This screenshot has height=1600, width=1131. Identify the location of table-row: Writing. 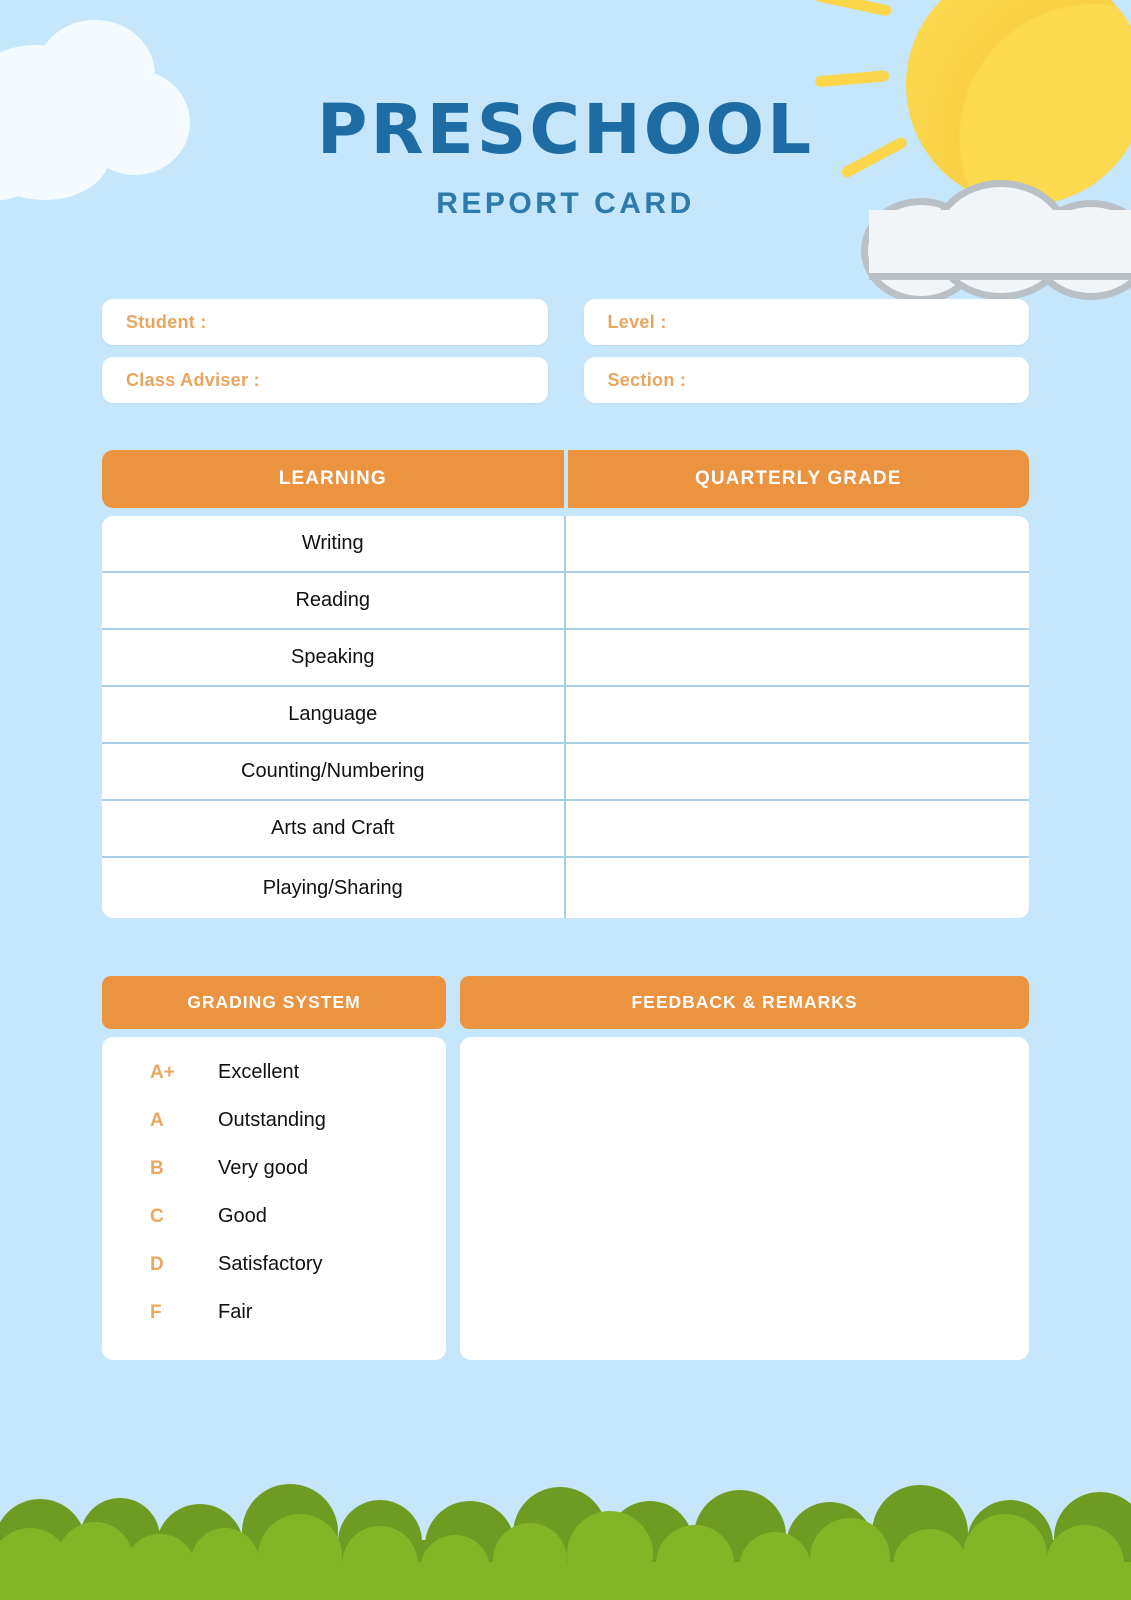
(565, 544).